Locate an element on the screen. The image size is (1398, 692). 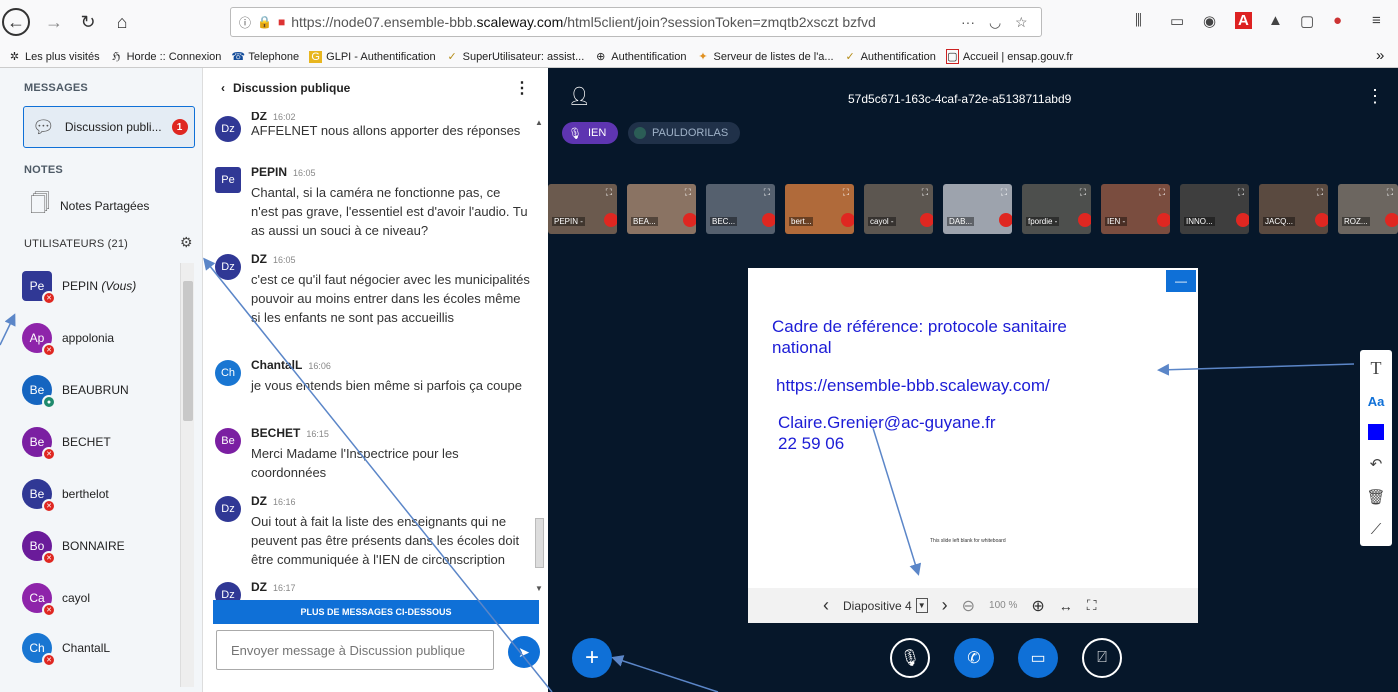
user-item: Ap ✕ appolonia is located at coordinates (68, 338).